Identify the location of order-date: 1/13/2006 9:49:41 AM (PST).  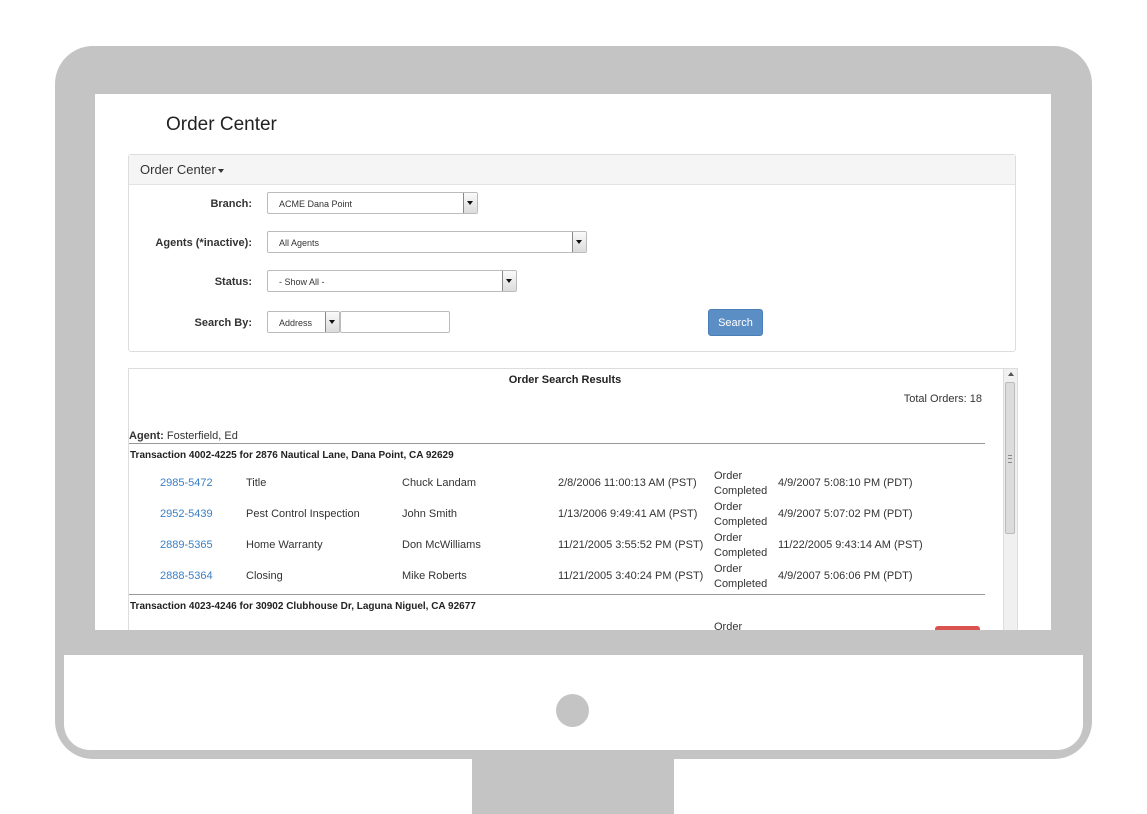
(628, 514).